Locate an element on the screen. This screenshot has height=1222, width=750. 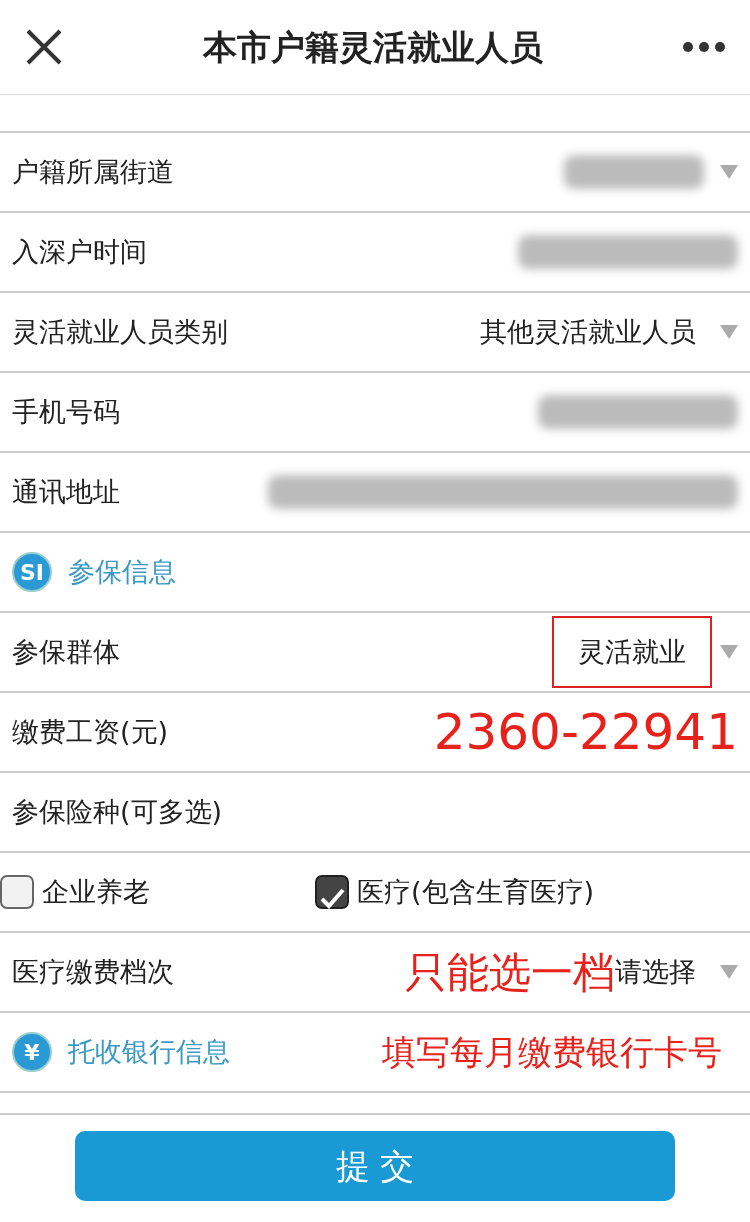
field-label: 灵活就业人员类别 is located at coordinates (120, 331).